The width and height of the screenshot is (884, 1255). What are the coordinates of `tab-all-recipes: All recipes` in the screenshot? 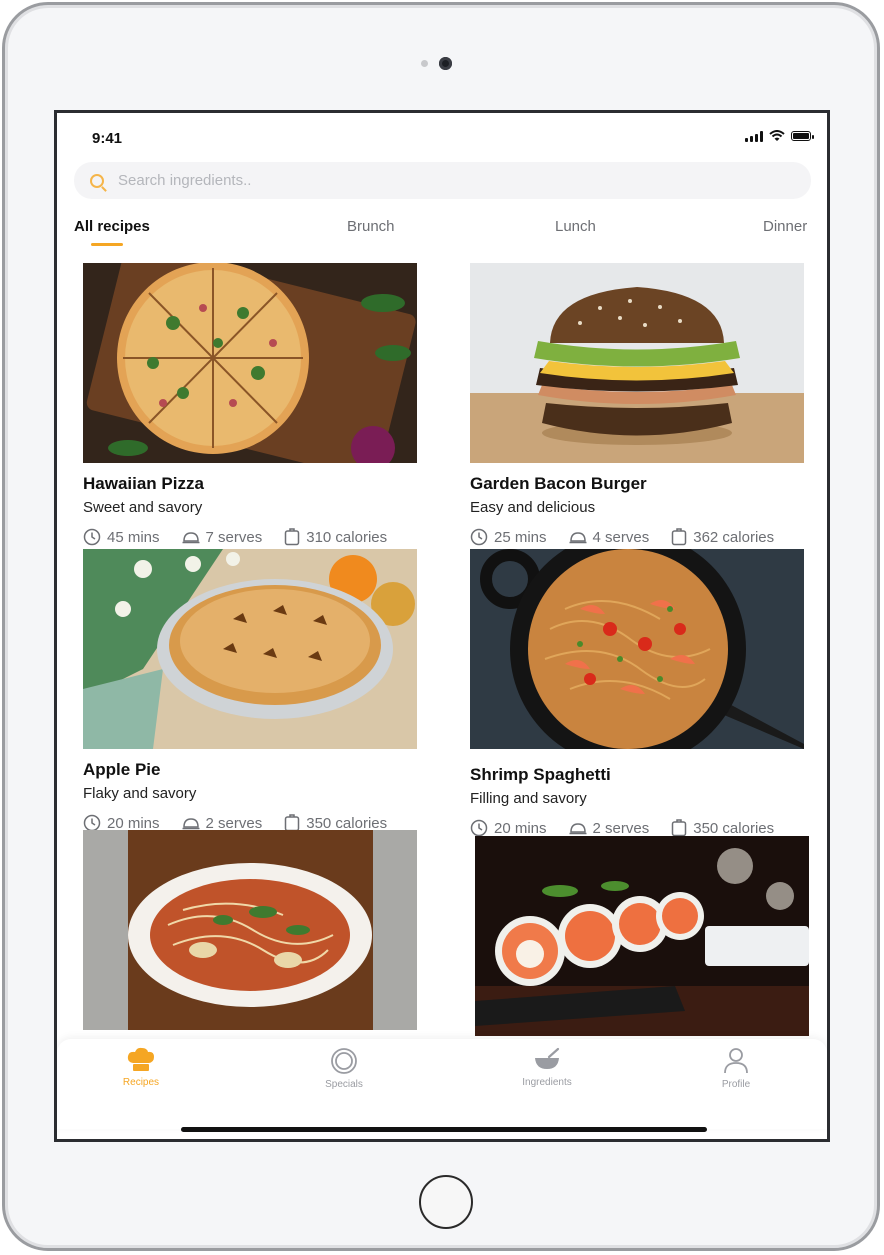 It's located at (112, 232).